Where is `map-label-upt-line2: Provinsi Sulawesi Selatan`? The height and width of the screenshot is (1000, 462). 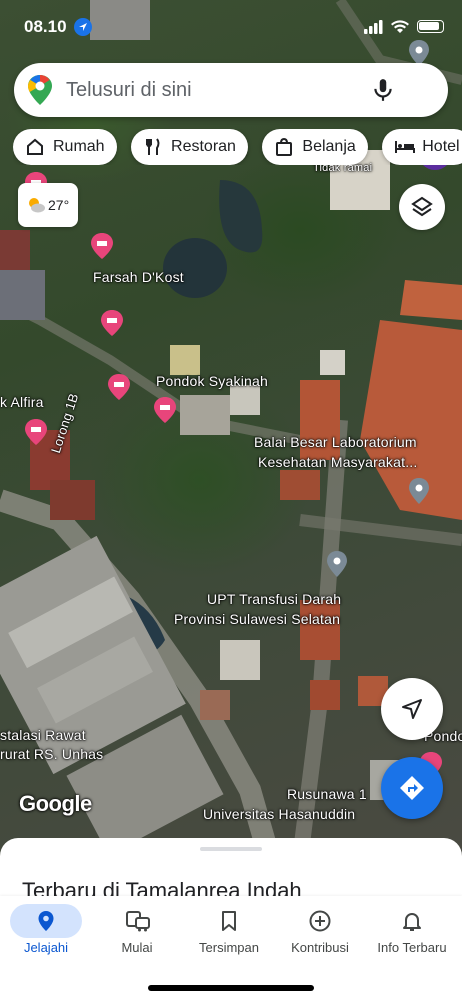 map-label-upt-line2: Provinsi Sulawesi Selatan is located at coordinates (257, 619).